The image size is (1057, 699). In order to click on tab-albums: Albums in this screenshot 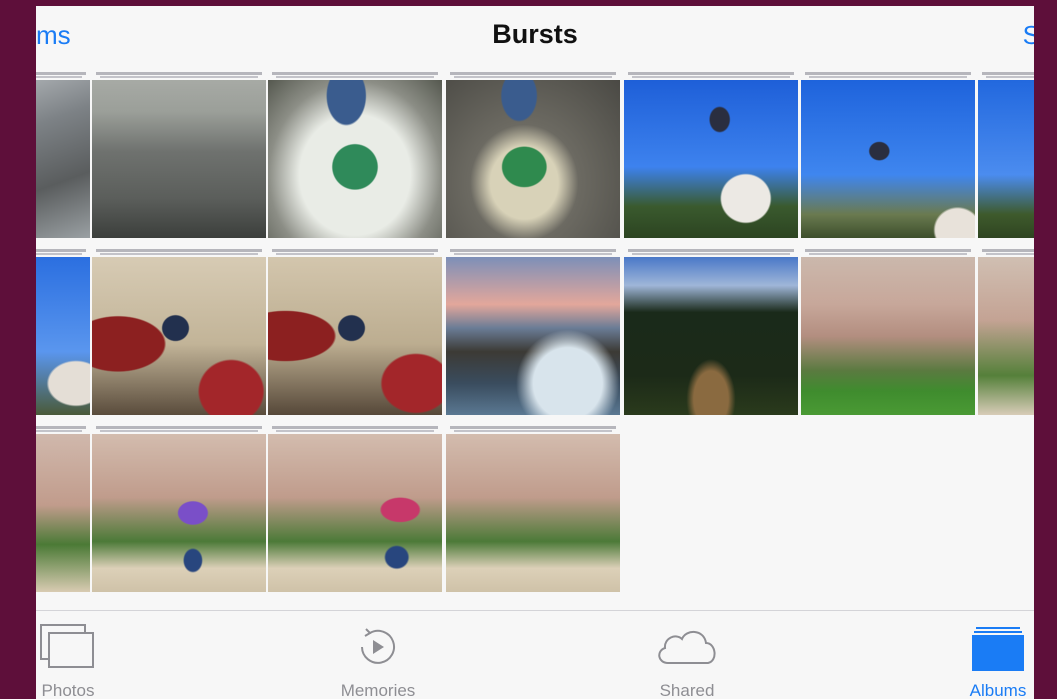, I will do `click(986, 655)`.